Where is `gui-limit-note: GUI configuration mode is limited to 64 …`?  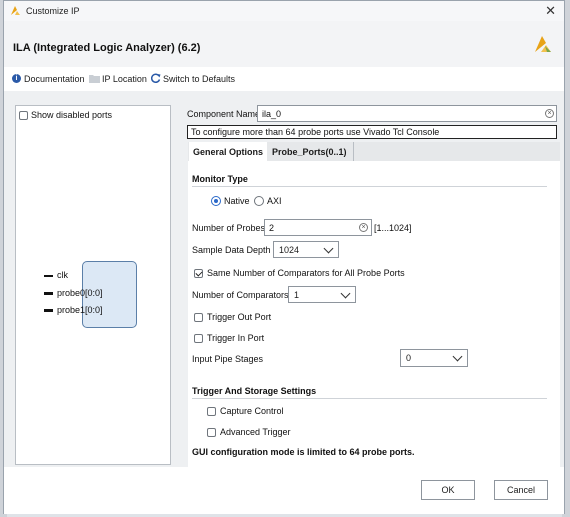 gui-limit-note: GUI configuration mode is limited to 64 … is located at coordinates (303, 452).